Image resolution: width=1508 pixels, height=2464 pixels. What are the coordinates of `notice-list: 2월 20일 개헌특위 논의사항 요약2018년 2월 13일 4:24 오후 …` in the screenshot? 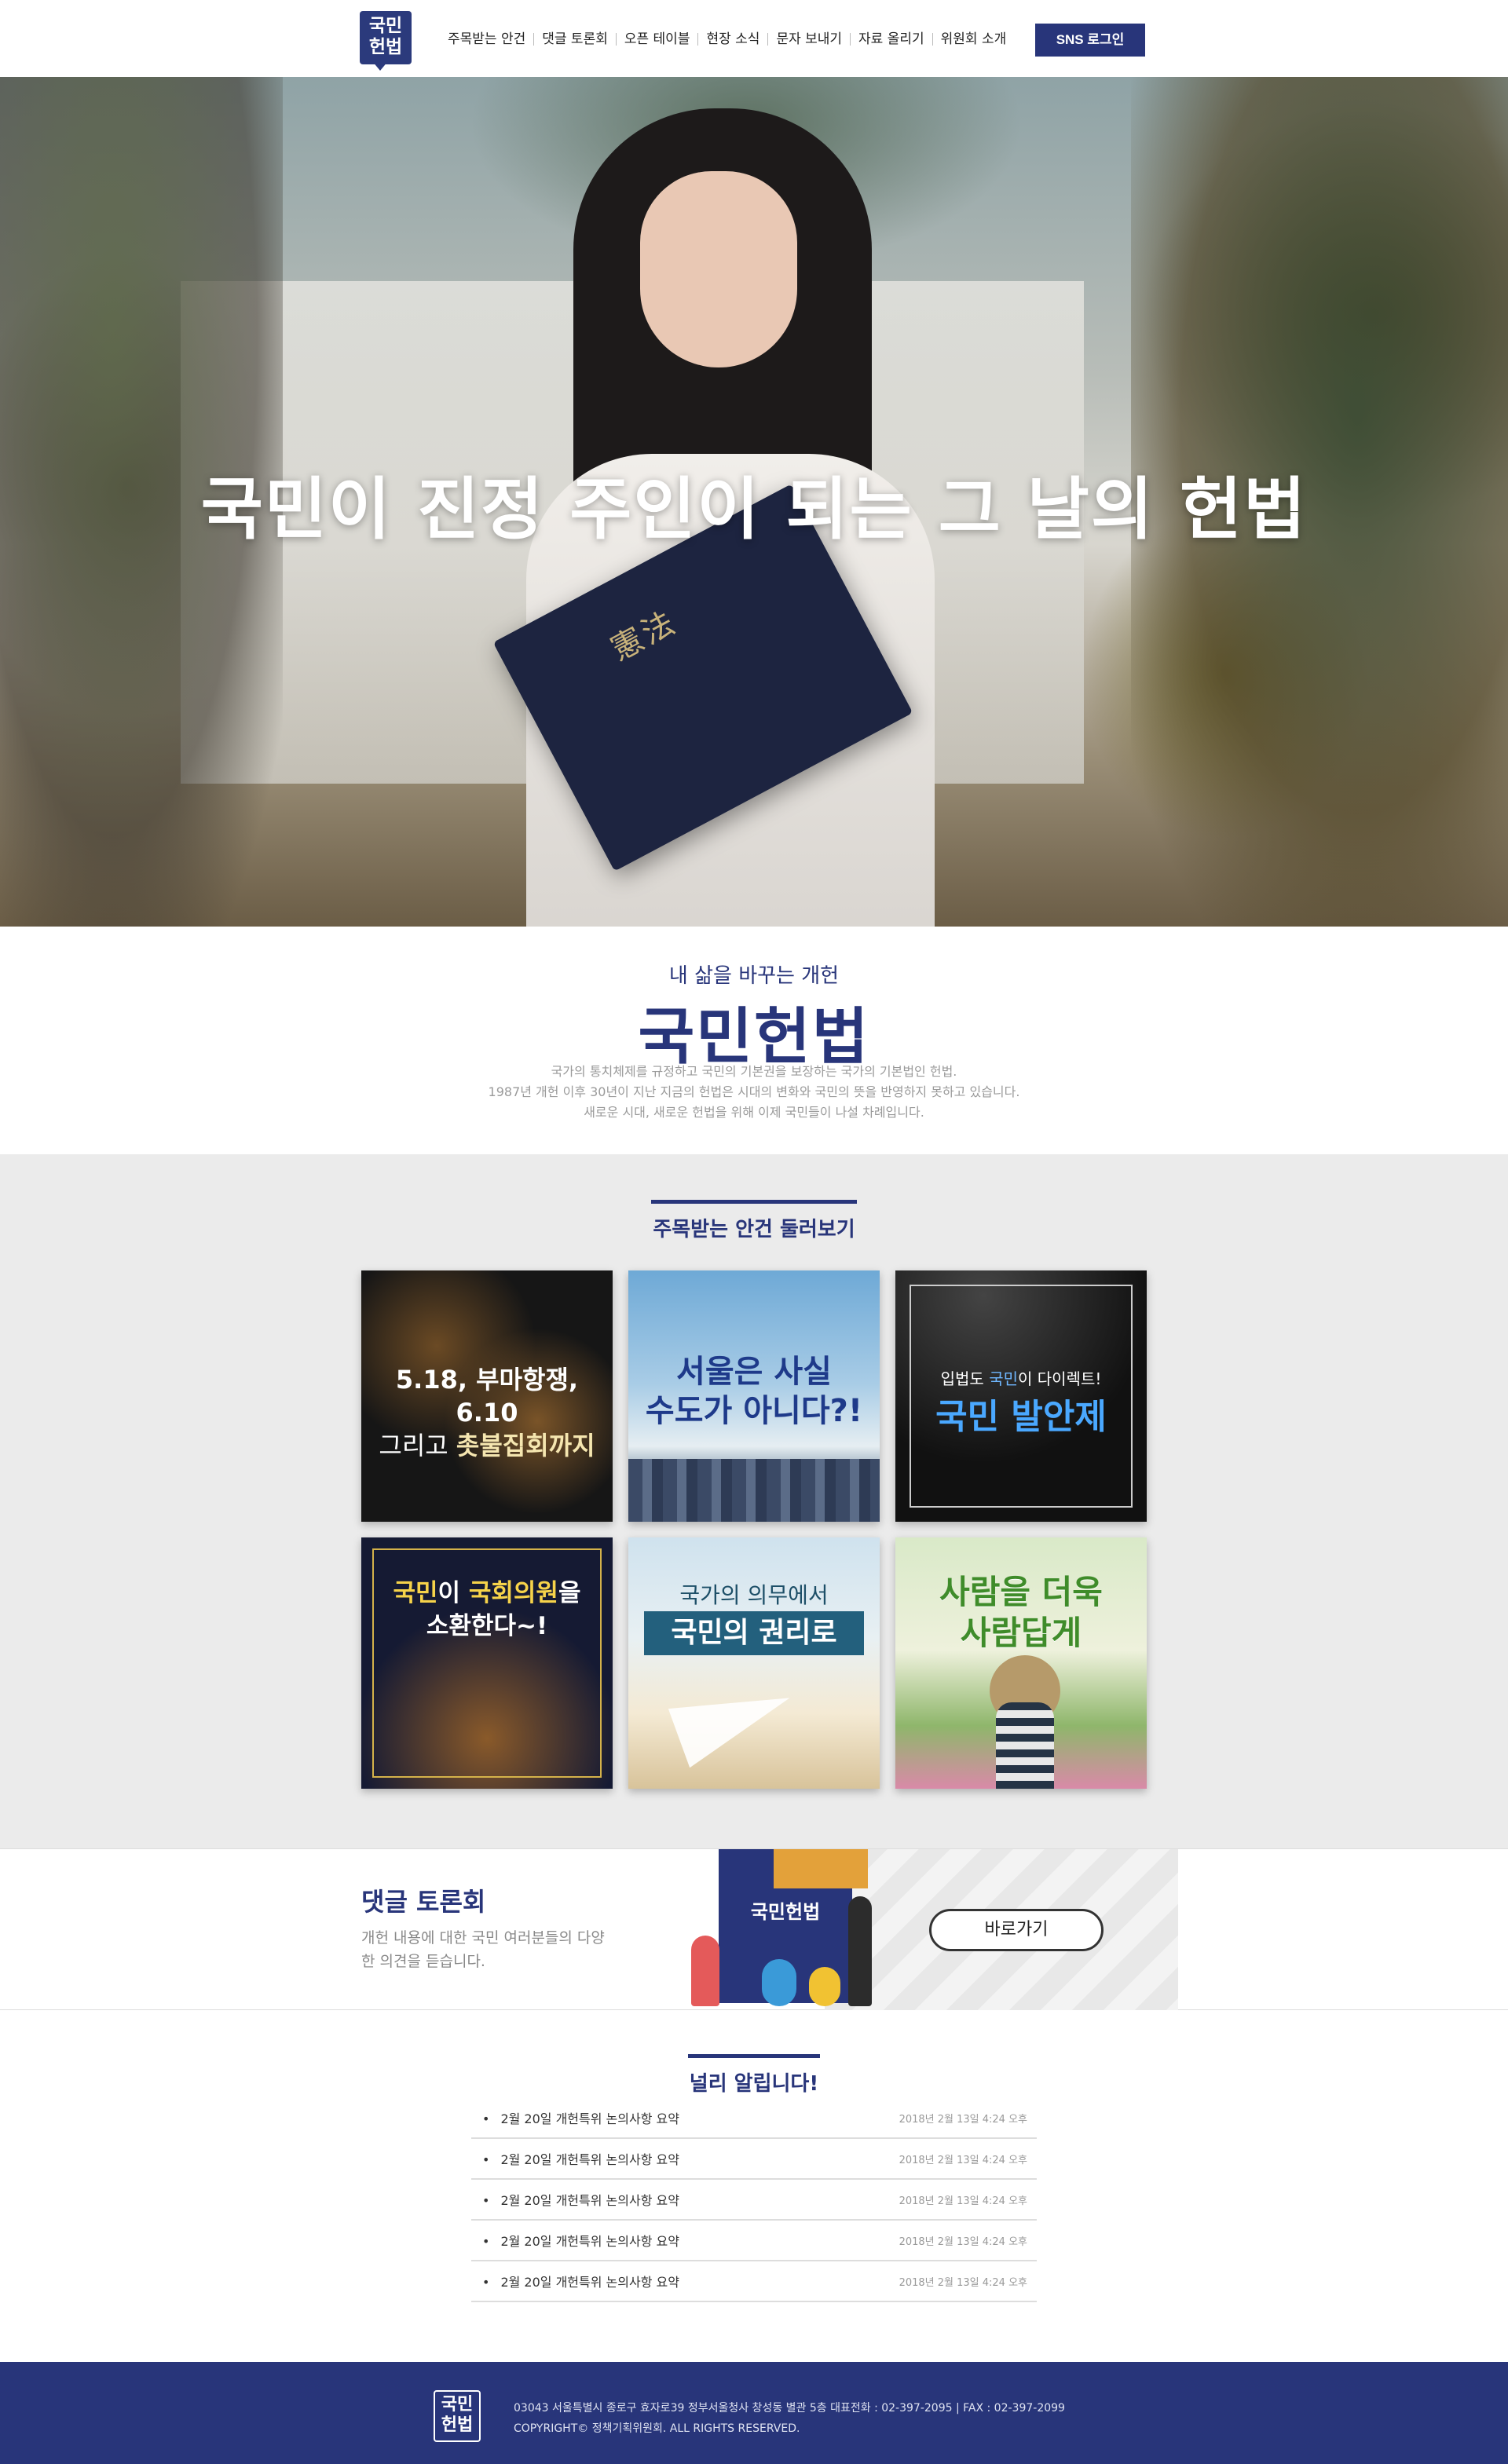 It's located at (754, 2200).